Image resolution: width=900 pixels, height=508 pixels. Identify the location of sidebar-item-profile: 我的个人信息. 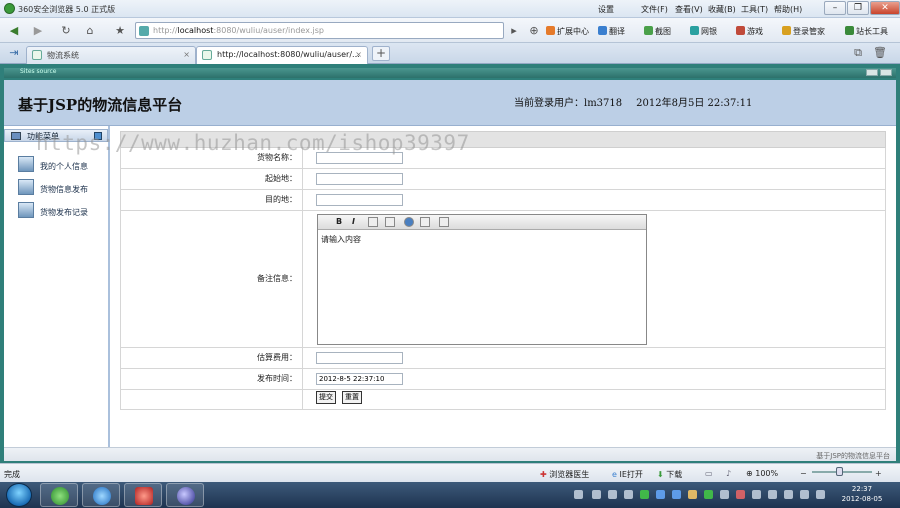
(63, 165).